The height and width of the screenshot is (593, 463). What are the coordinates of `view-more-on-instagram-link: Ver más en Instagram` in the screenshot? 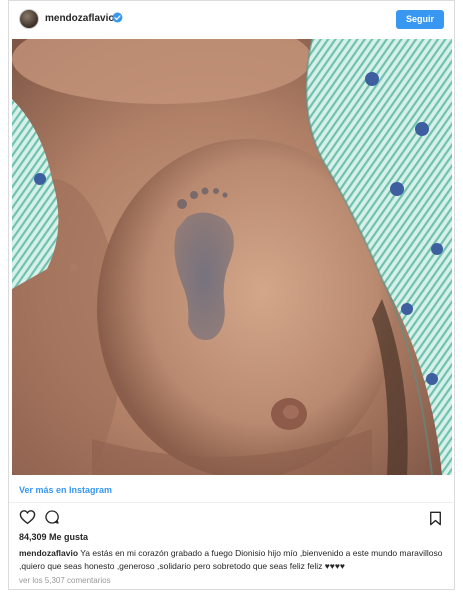 It's located at (65, 490).